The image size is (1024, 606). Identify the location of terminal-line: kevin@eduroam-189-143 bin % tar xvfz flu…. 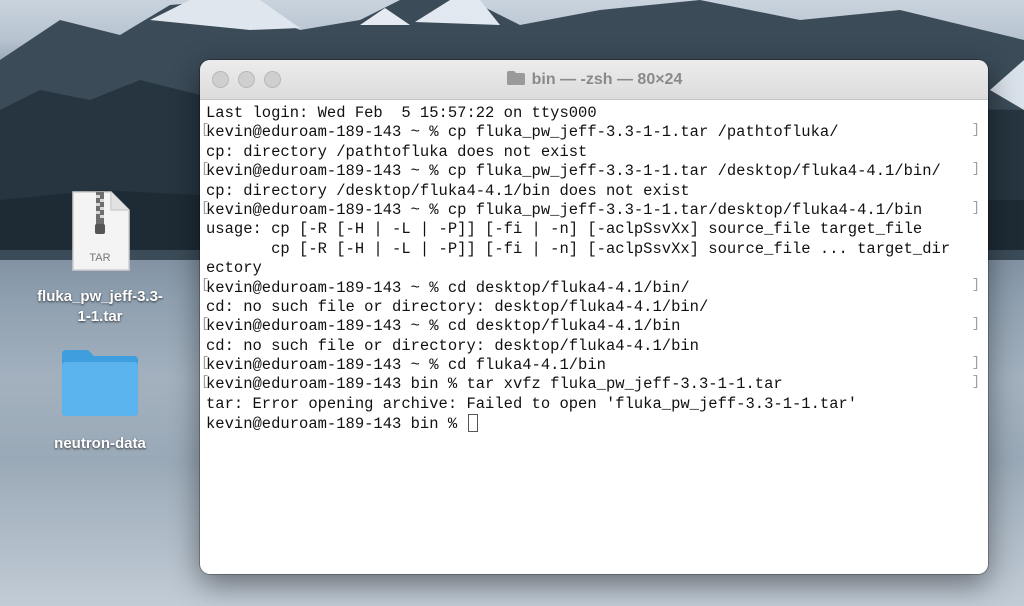
(494, 384).